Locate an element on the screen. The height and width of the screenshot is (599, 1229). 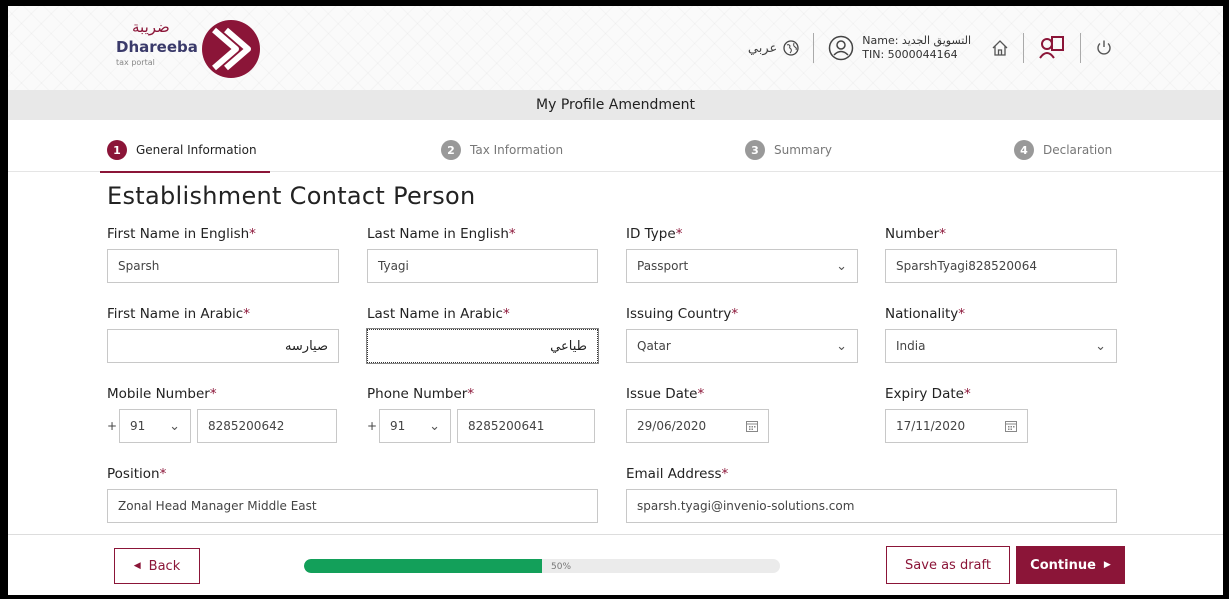
issue-date-field: Issue Date* 29/06/2020 is located at coordinates (697, 414).